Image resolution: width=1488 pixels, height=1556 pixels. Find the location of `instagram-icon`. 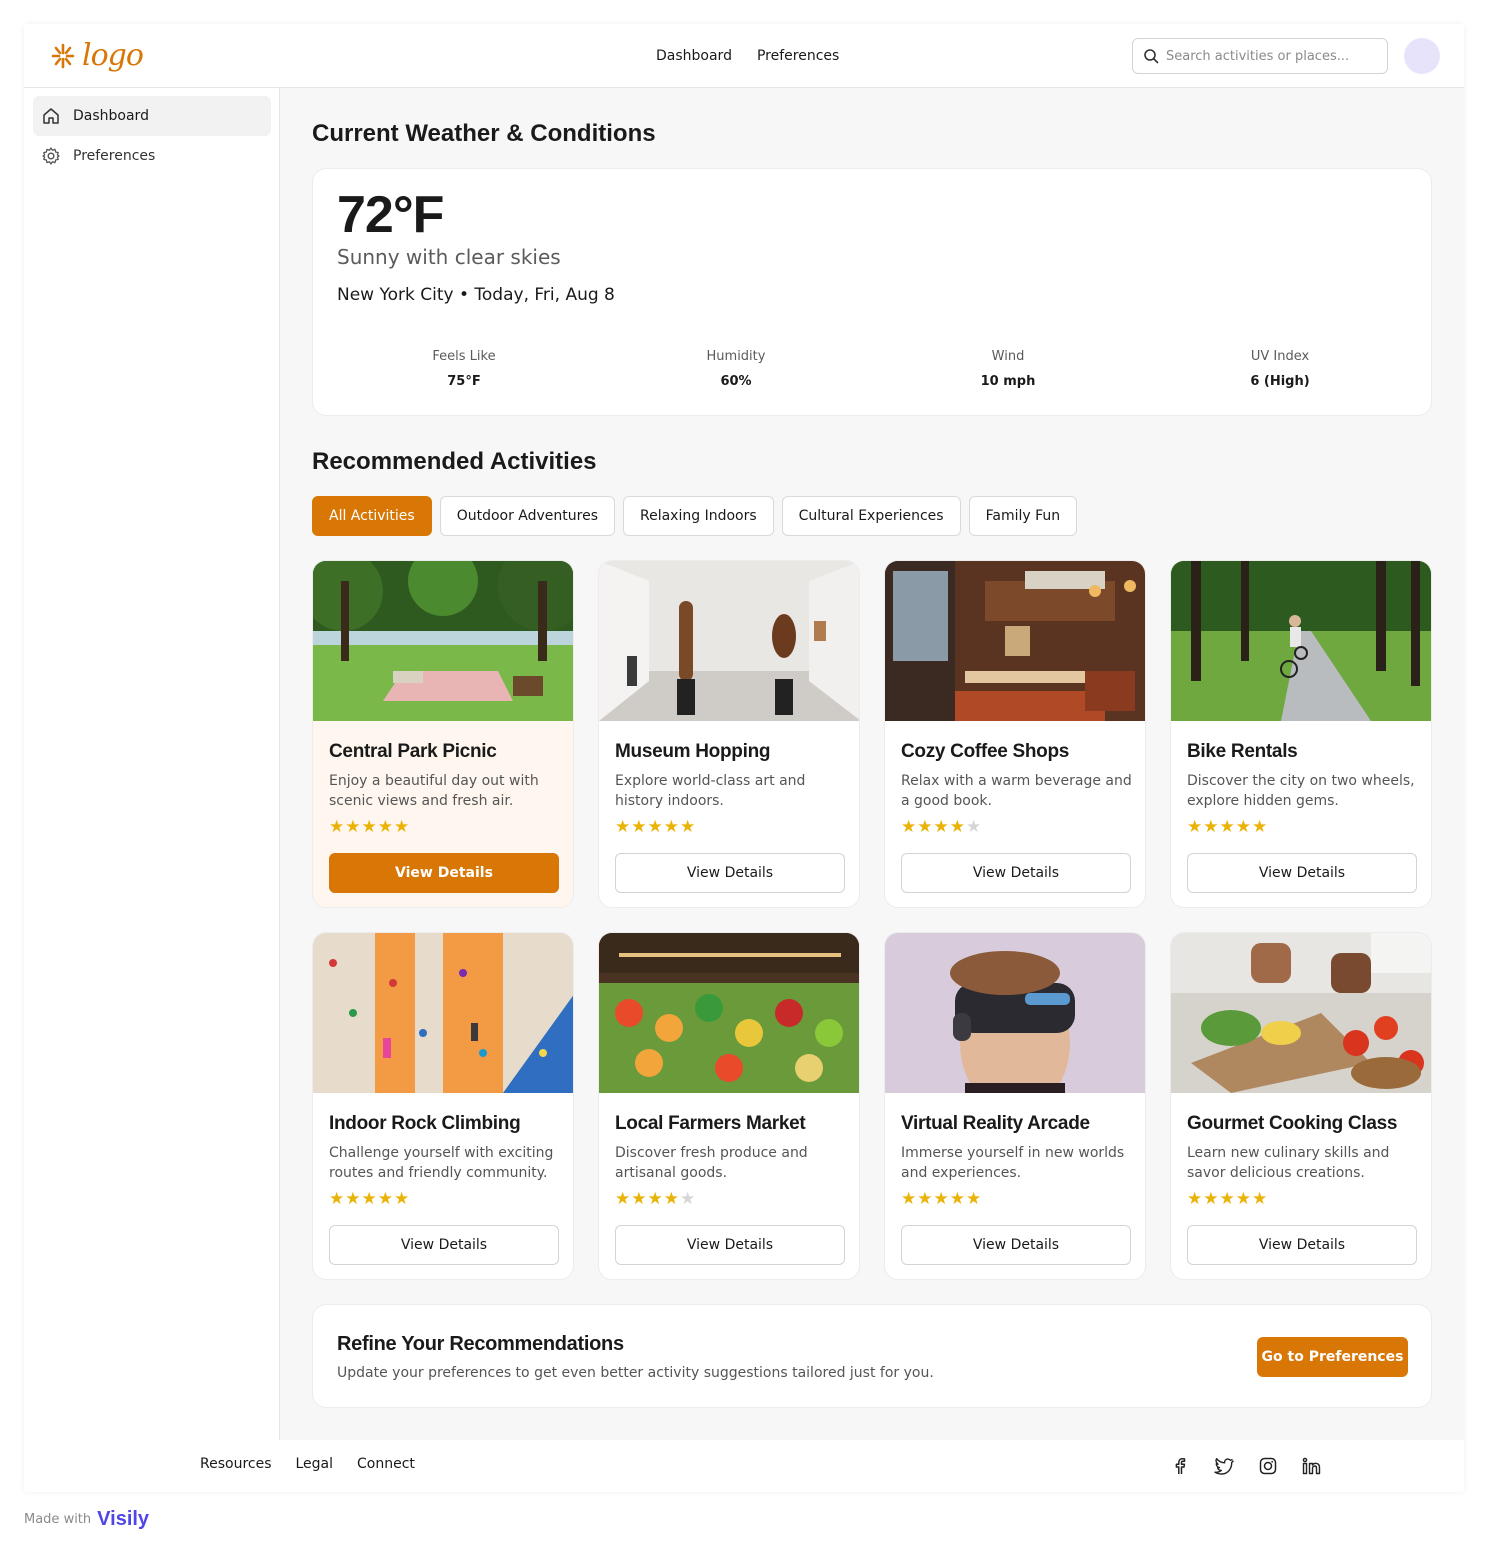

instagram-icon is located at coordinates (1268, 1466).